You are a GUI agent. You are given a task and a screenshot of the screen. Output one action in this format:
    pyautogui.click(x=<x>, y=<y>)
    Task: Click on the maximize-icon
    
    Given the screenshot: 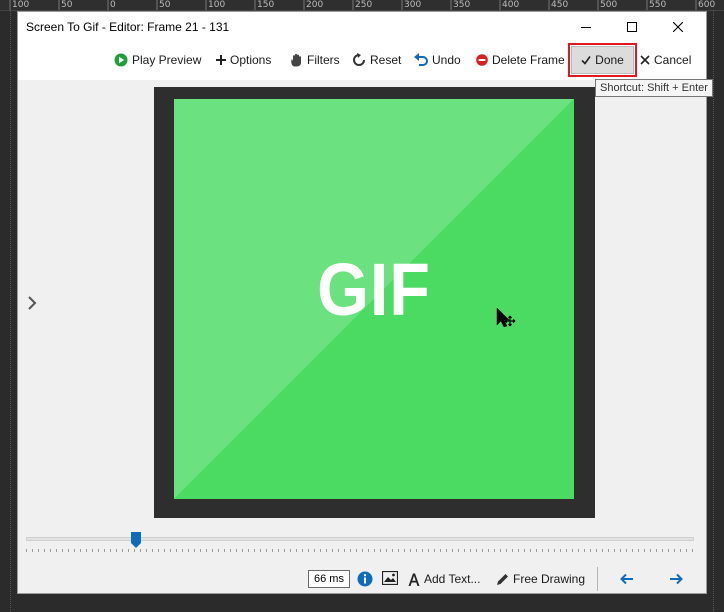 What is the action you would take?
    pyautogui.click(x=632, y=27)
    